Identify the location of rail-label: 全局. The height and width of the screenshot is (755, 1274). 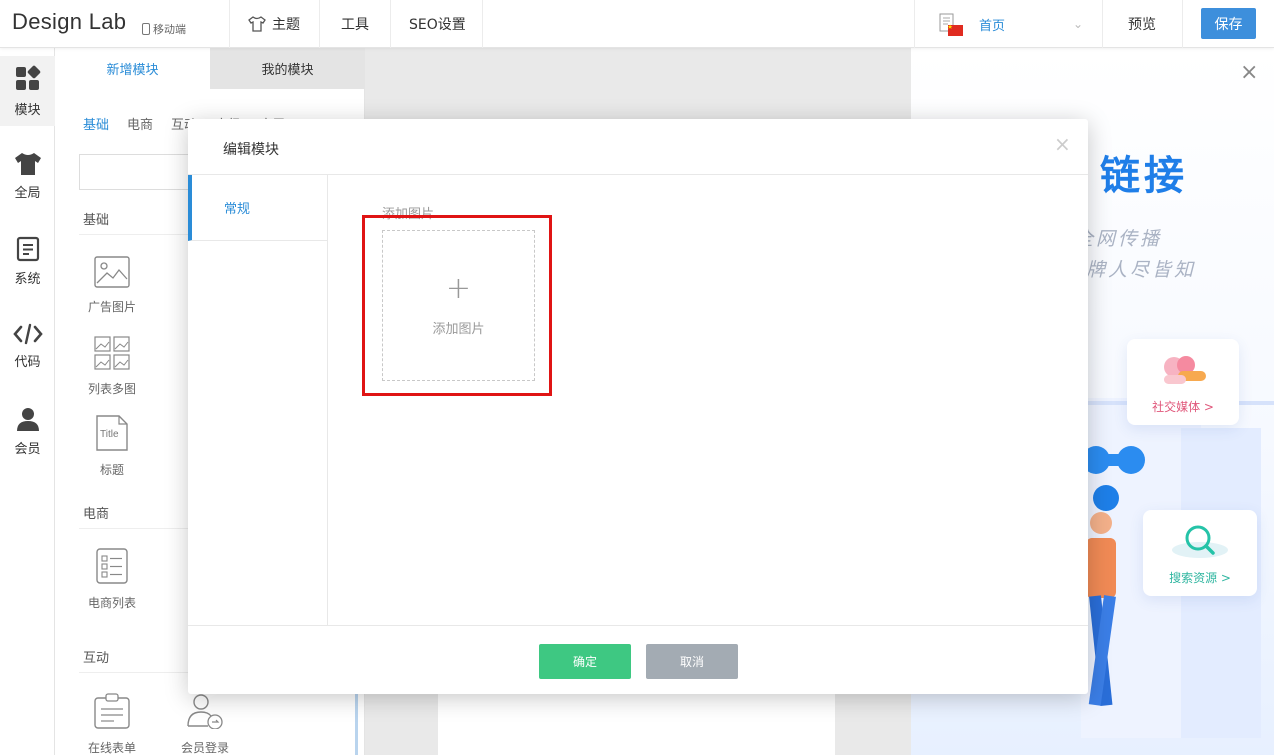
(27, 193).